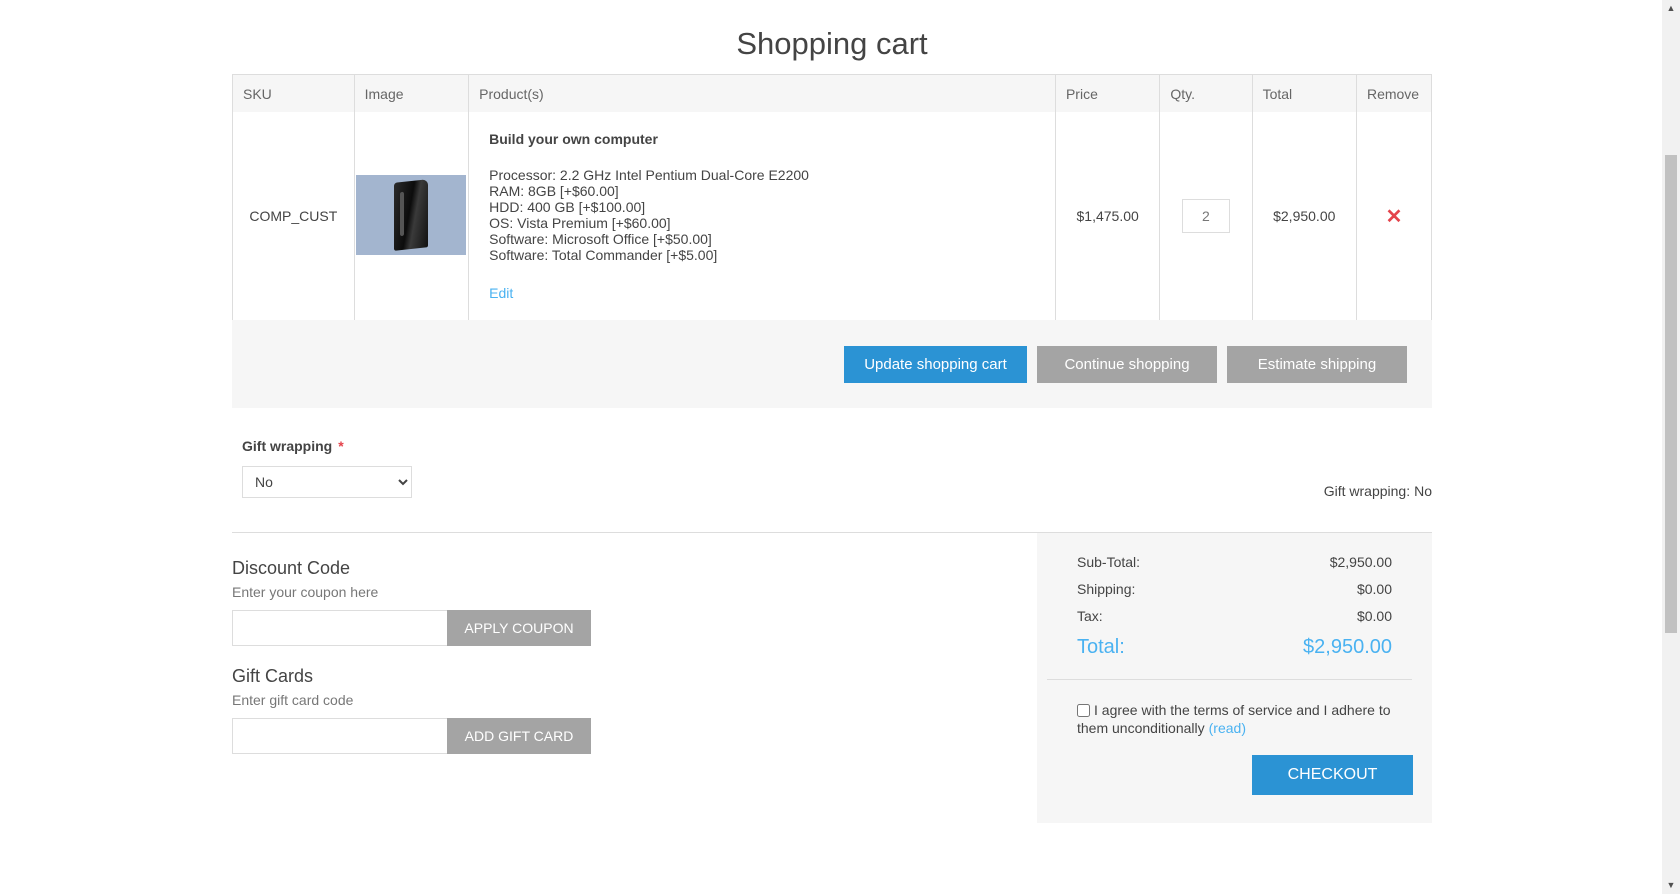  What do you see at coordinates (600, 239) in the screenshot?
I see `product-attribute: Software: Microsoft Office [+$50.00]` at bounding box center [600, 239].